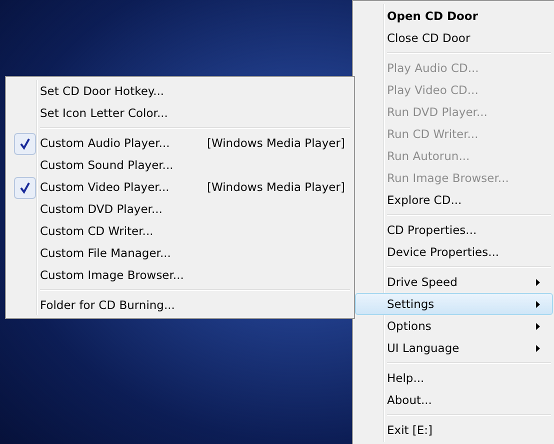 This screenshot has height=444, width=554. What do you see at coordinates (180, 143) in the screenshot?
I see `menu-item: Custom Audio Player... [Windows Media Player]` at bounding box center [180, 143].